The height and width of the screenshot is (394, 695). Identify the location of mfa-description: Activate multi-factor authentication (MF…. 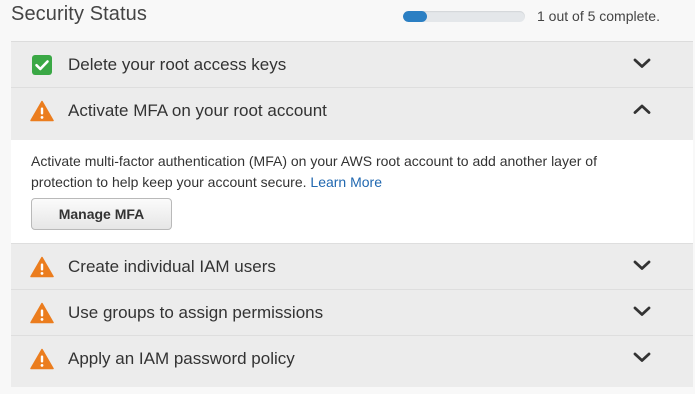
(331, 172).